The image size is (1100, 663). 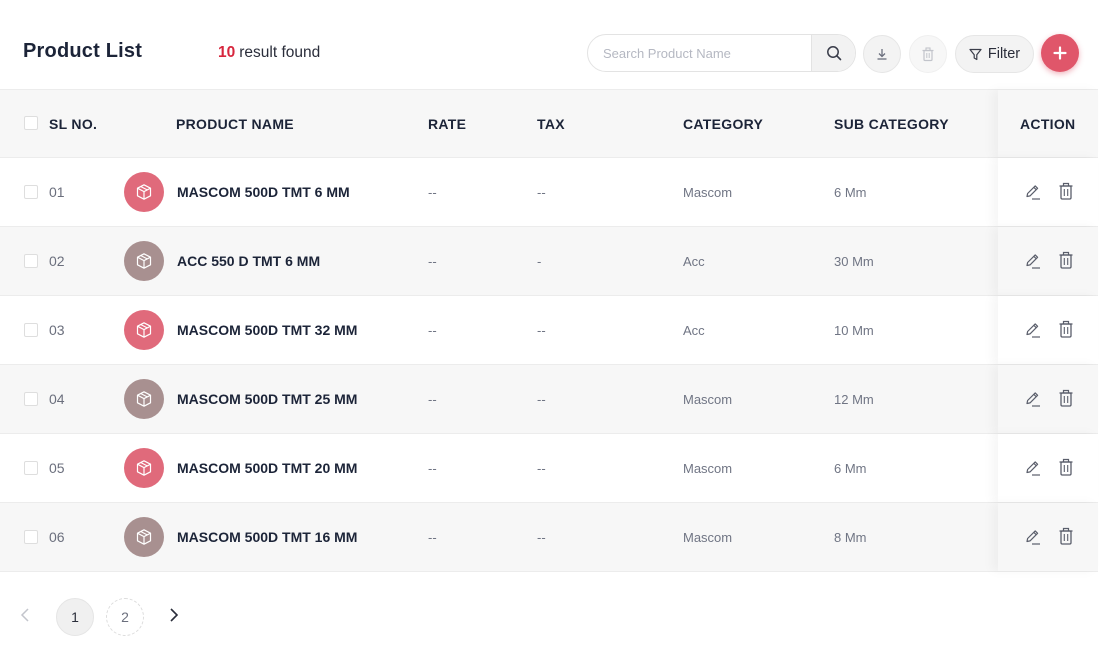 I want to click on search-input, so click(x=700, y=53).